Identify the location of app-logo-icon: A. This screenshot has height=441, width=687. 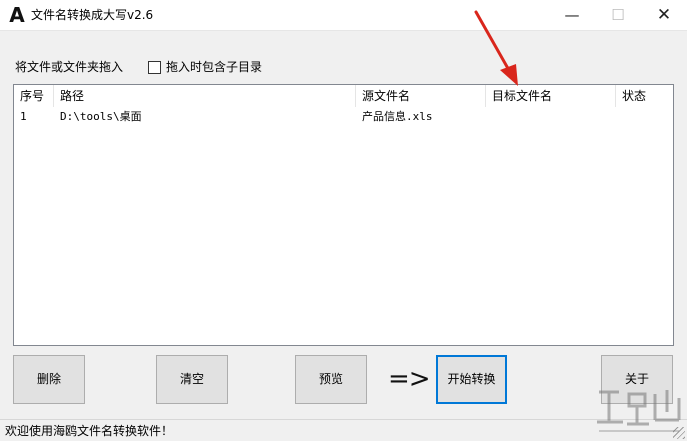
(17, 15).